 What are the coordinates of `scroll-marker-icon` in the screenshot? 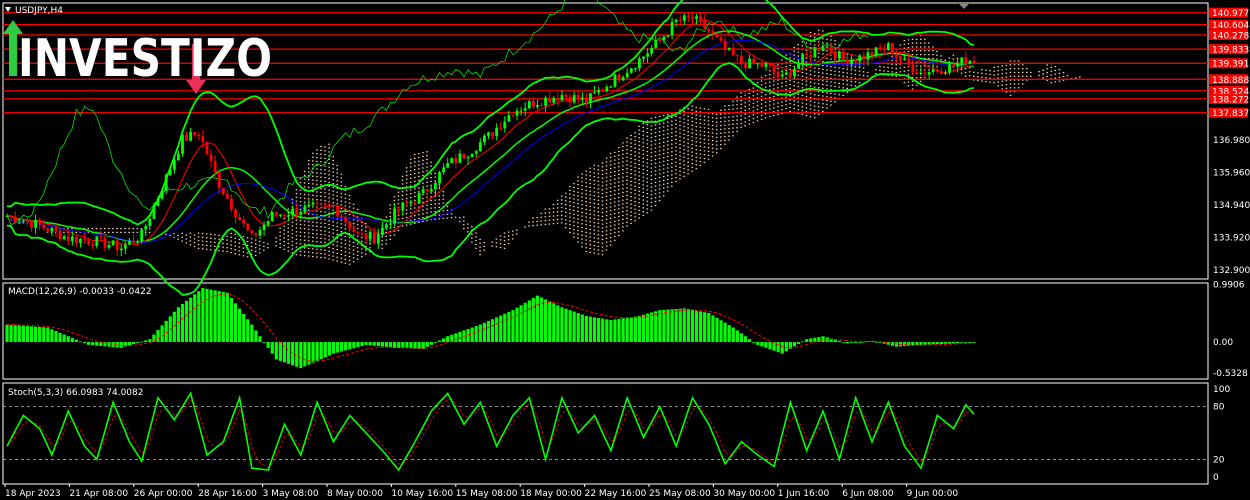 It's located at (964, 6).